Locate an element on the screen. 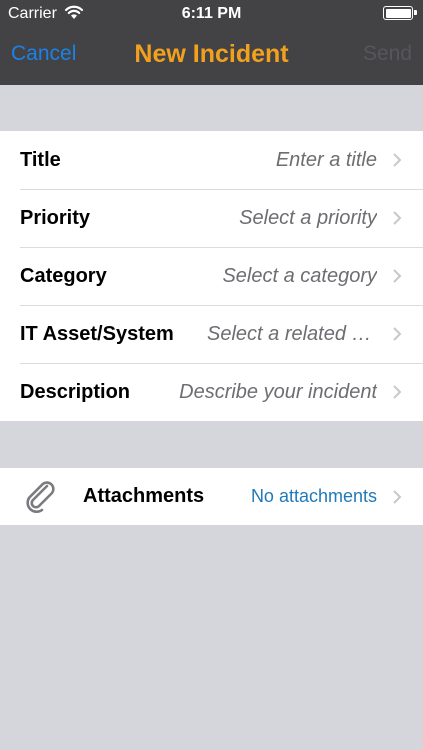  row-label: Category is located at coordinates (63, 275).